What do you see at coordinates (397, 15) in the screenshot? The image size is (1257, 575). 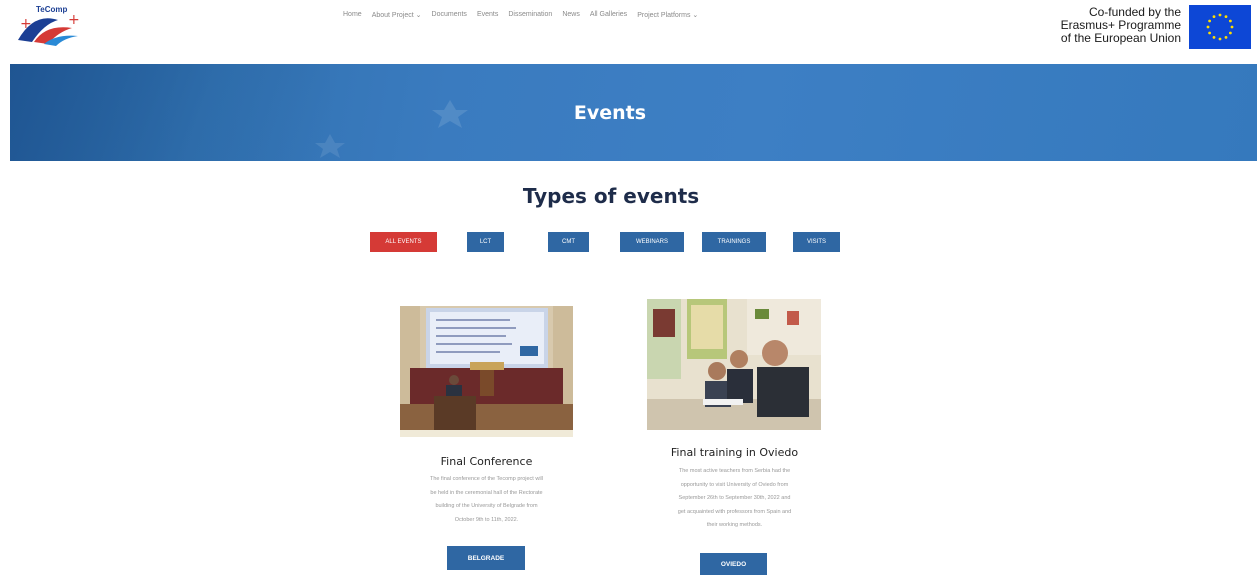 I see `nav-about-project: About Project ⌄` at bounding box center [397, 15].